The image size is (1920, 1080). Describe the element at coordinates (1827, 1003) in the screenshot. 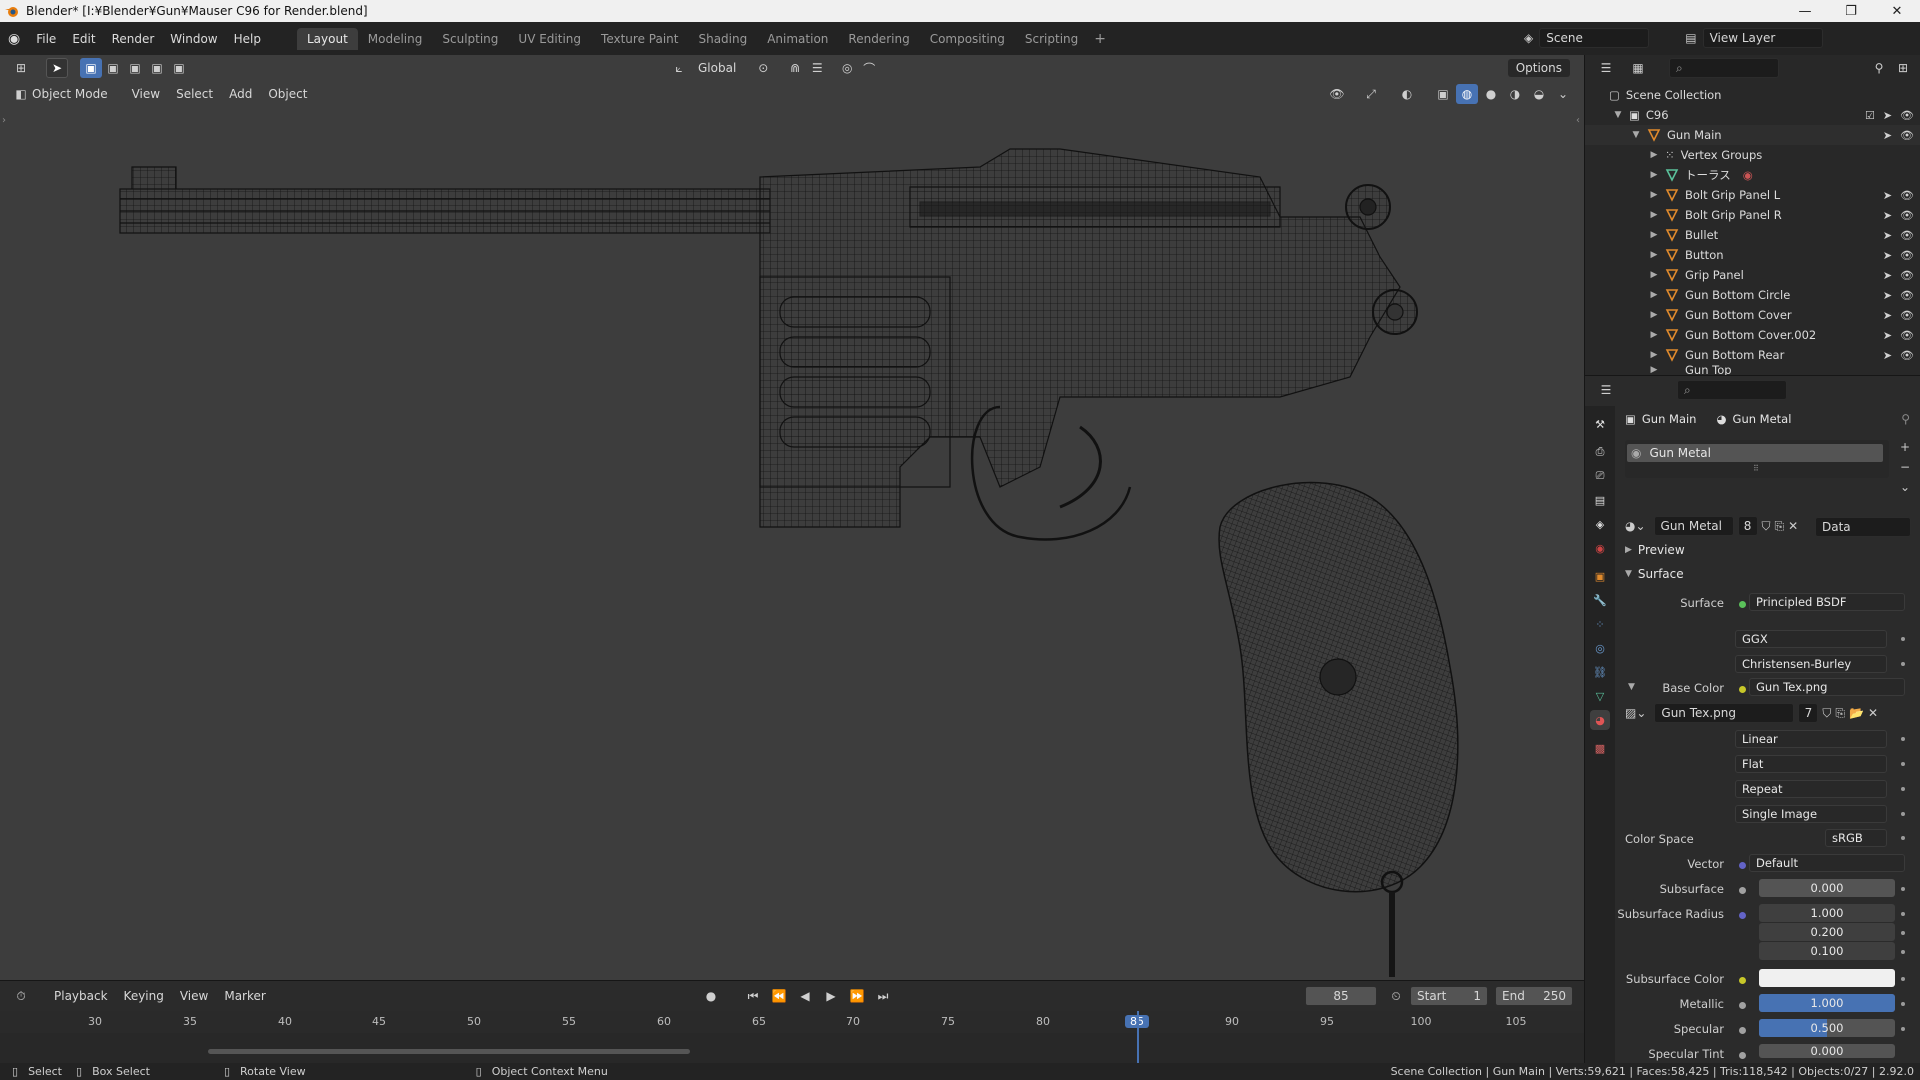

I see `metallic-slider: 1.000` at that location.